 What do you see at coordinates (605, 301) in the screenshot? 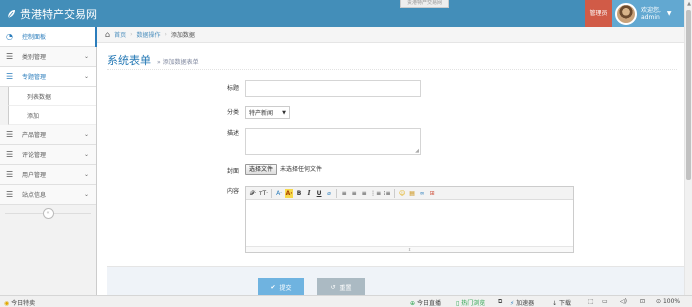
I see `page-icon: ▭` at bounding box center [605, 301].